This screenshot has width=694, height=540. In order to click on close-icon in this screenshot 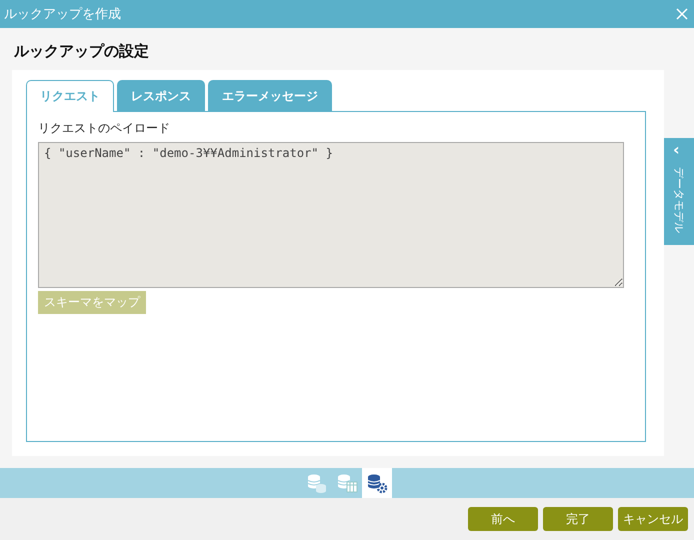, I will do `click(682, 14)`.